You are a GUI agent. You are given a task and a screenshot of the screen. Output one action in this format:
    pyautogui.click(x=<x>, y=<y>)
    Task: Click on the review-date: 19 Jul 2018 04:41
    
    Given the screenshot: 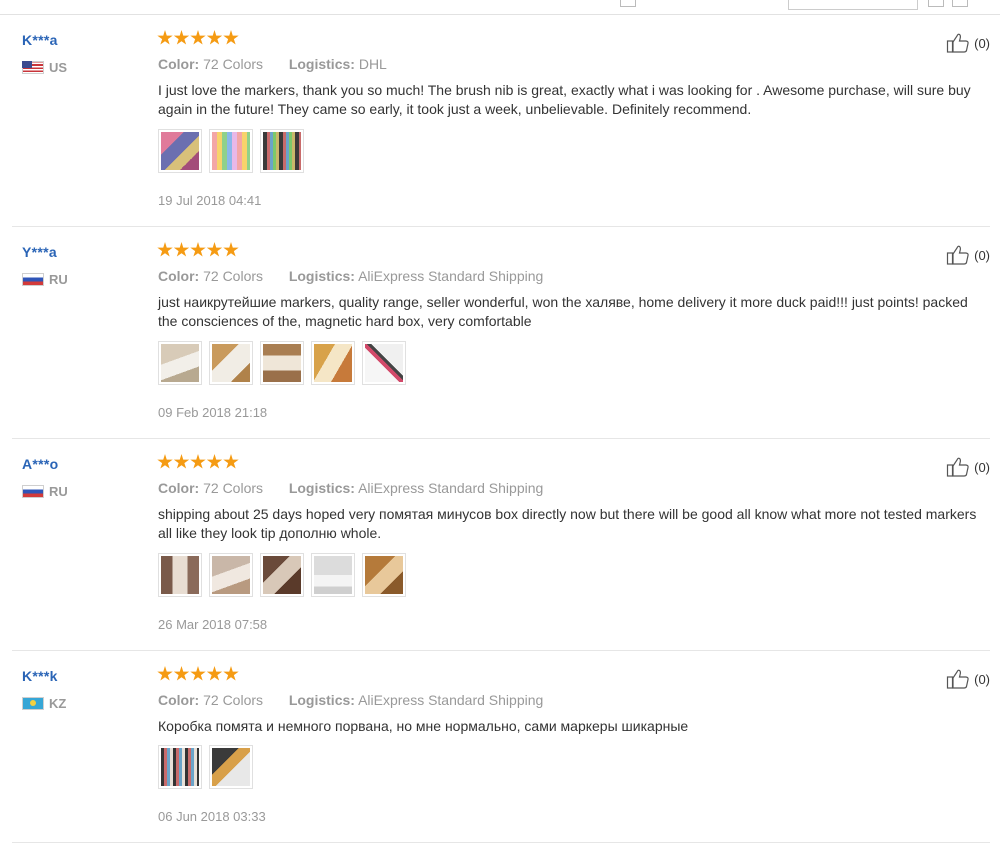 What is the action you would take?
    pyautogui.click(x=210, y=200)
    